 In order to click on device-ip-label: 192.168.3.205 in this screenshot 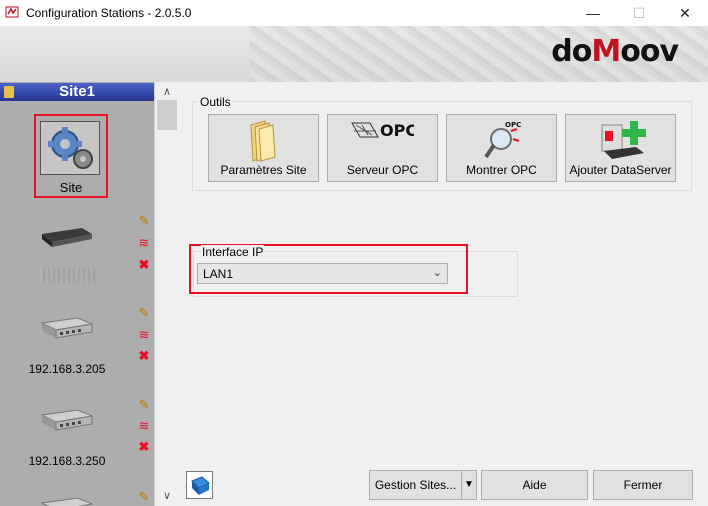, I will do `click(67, 369)`.